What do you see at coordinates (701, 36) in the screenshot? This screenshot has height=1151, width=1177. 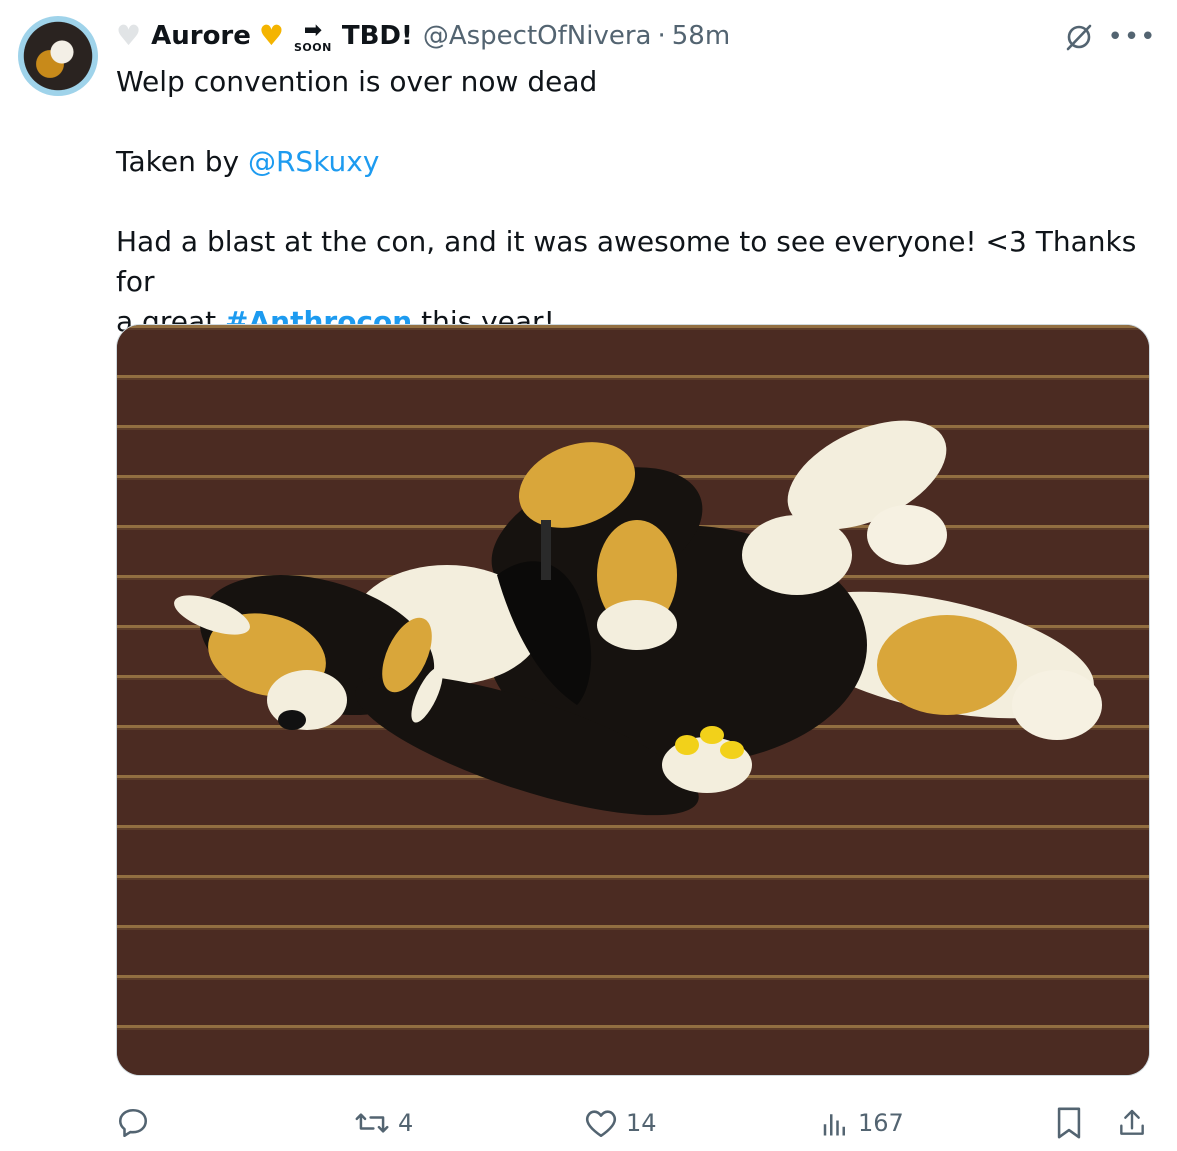 I see `timestamp: 58m` at bounding box center [701, 36].